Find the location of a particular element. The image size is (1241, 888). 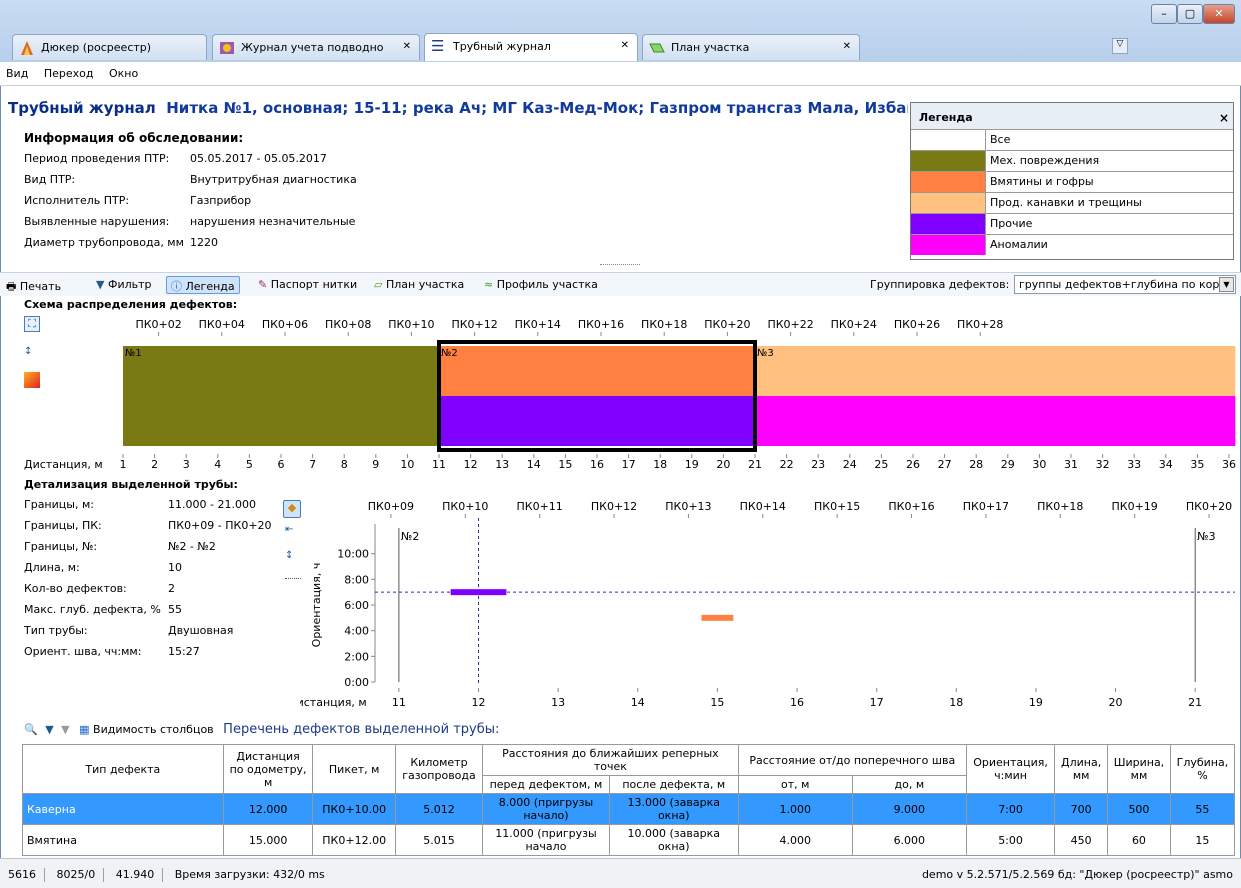

pk-label: ПК0+22 is located at coordinates (790, 324).